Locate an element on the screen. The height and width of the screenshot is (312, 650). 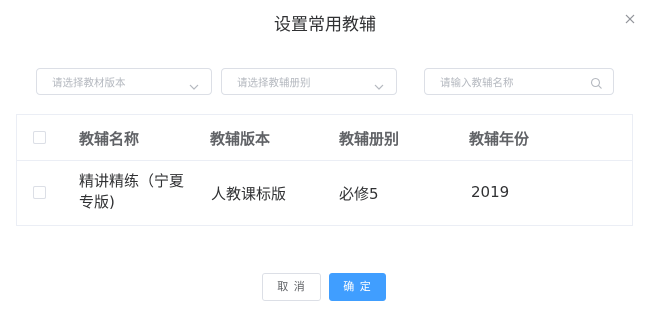
column-header-volume: 教辅册别 is located at coordinates (369, 139).